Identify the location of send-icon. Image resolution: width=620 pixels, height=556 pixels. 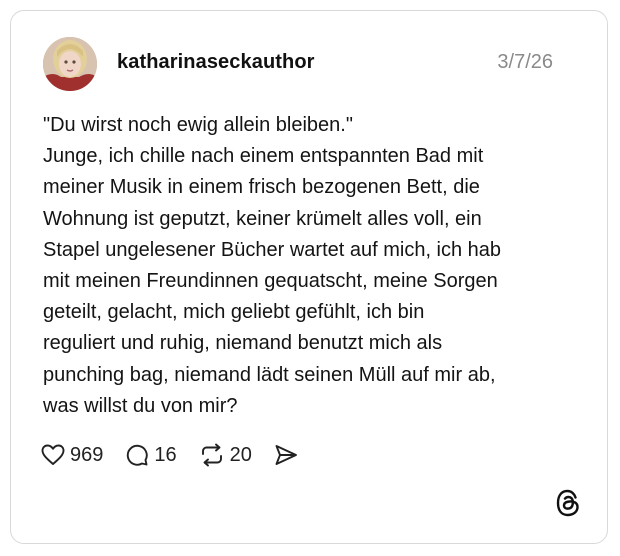
(286, 455).